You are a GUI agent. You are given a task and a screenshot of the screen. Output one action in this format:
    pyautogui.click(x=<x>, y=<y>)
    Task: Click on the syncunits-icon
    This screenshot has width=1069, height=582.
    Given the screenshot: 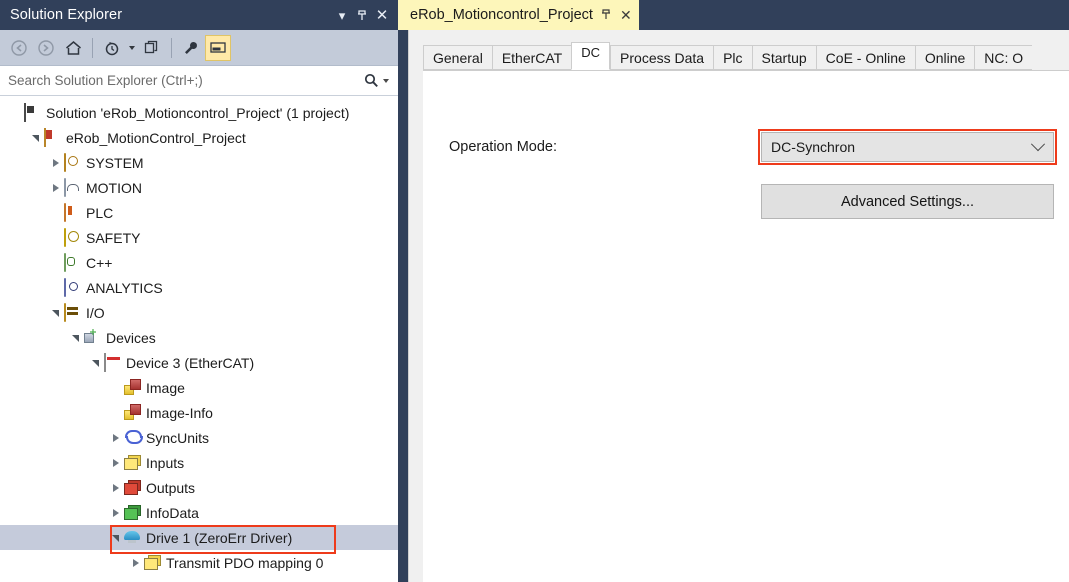 What is the action you would take?
    pyautogui.click(x=132, y=437)
    